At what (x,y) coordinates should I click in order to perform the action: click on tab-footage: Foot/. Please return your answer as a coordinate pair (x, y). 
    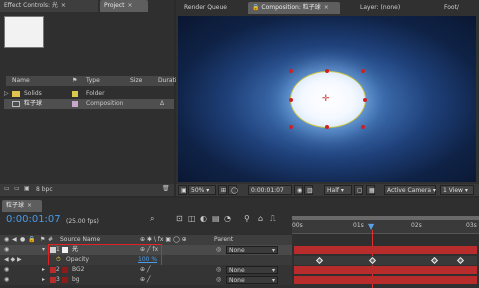
    Looking at the image, I should click on (451, 8).